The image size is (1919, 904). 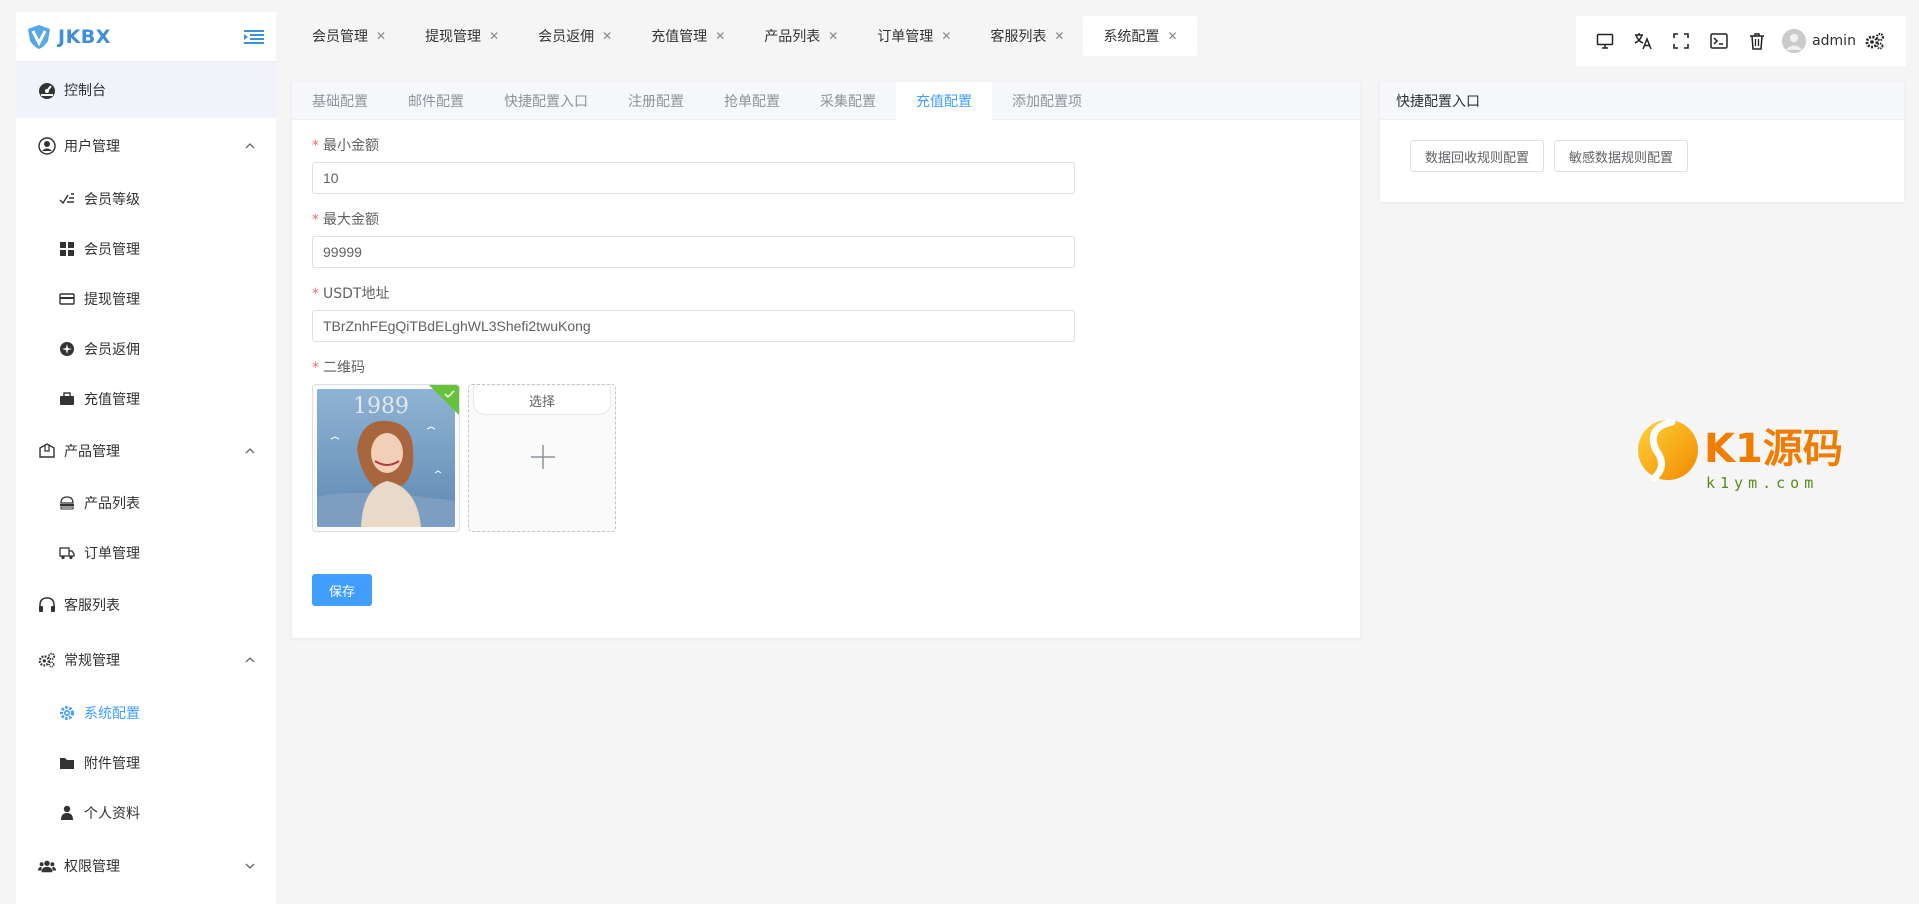 I want to click on sidebar-item-label: 系统配置, so click(x=112, y=714).